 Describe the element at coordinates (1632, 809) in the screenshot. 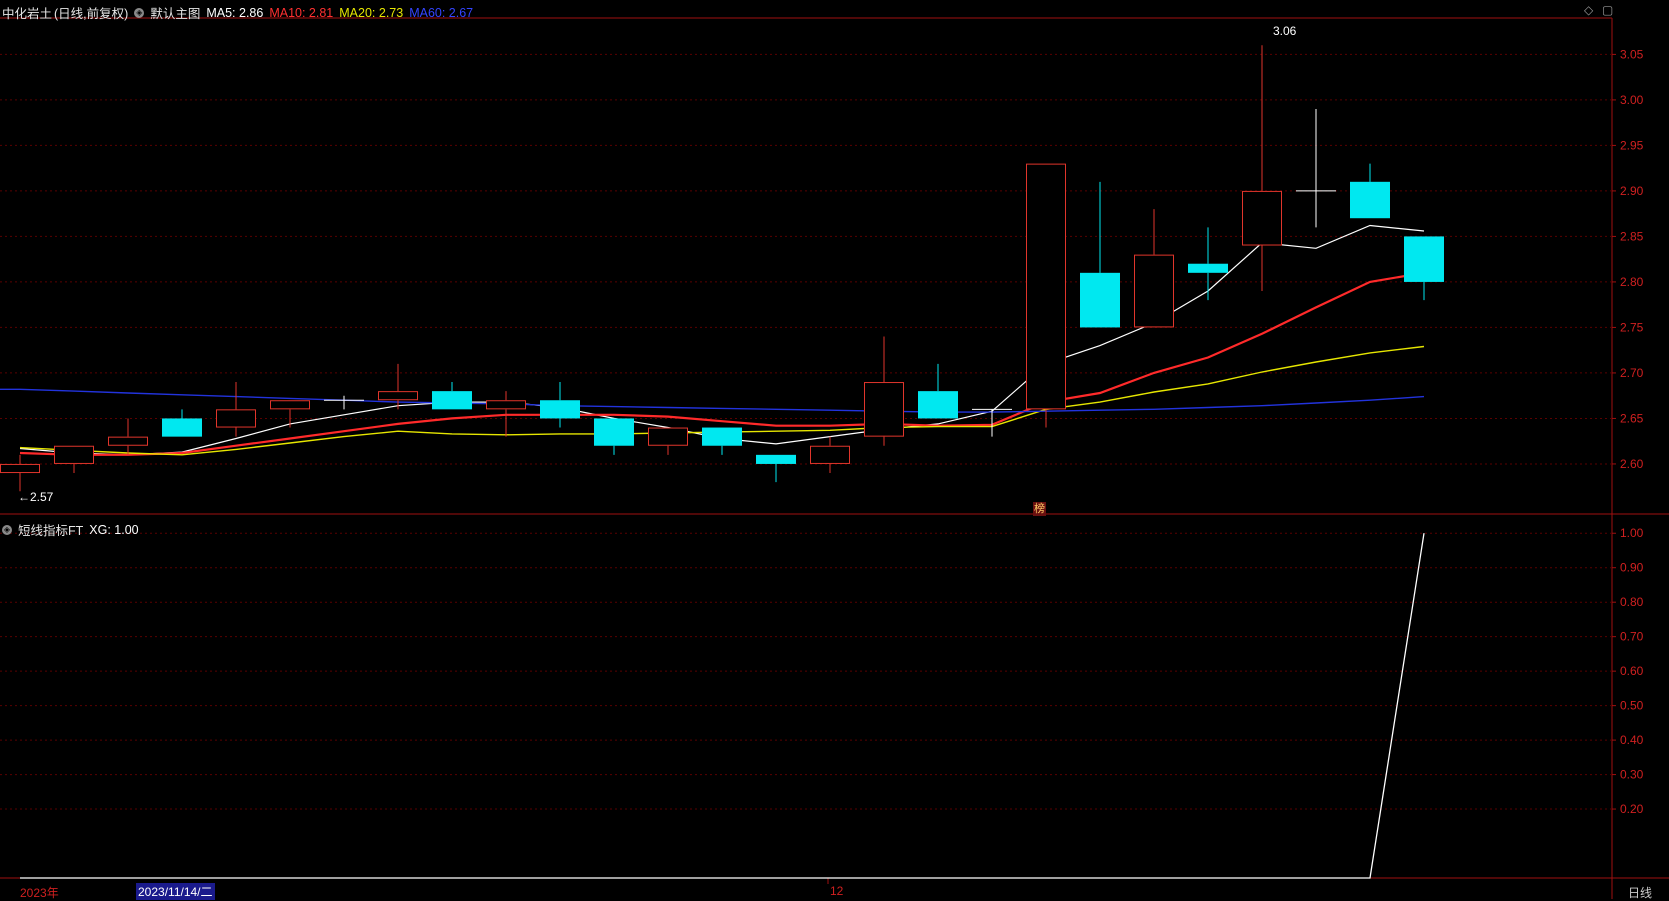

I see `indicator-tick-label: 0.20` at that location.